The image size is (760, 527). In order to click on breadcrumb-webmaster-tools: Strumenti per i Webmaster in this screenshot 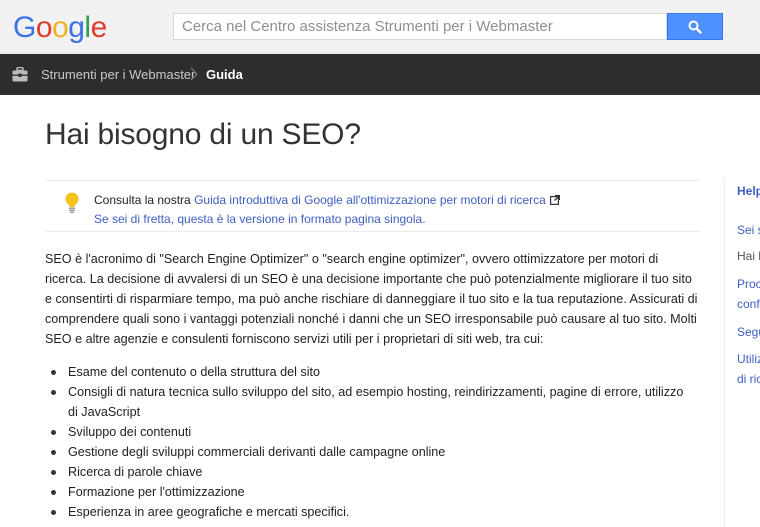, I will do `click(118, 74)`.